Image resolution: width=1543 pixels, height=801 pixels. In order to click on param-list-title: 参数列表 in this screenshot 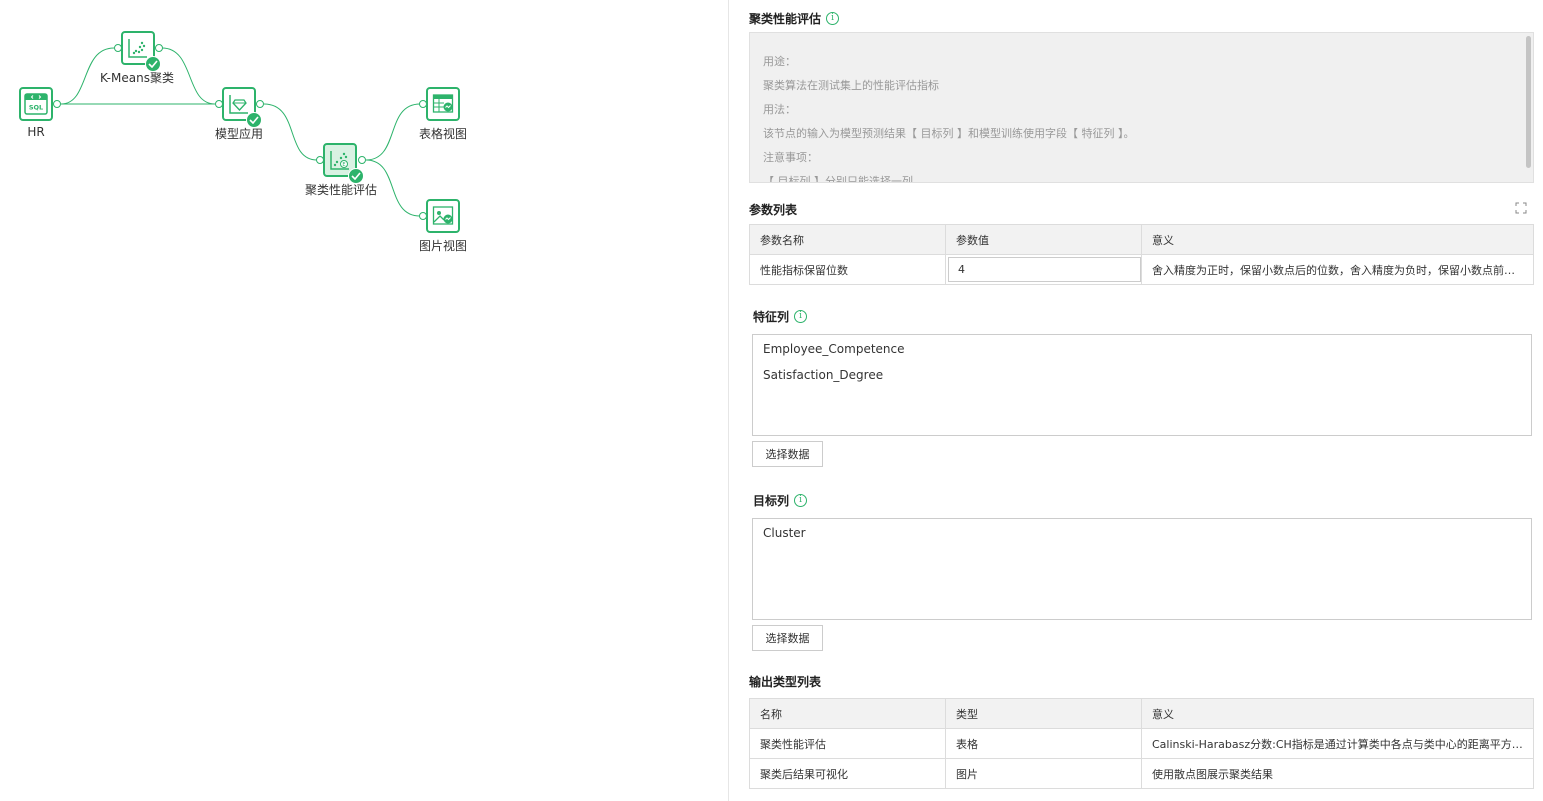, I will do `click(773, 209)`.